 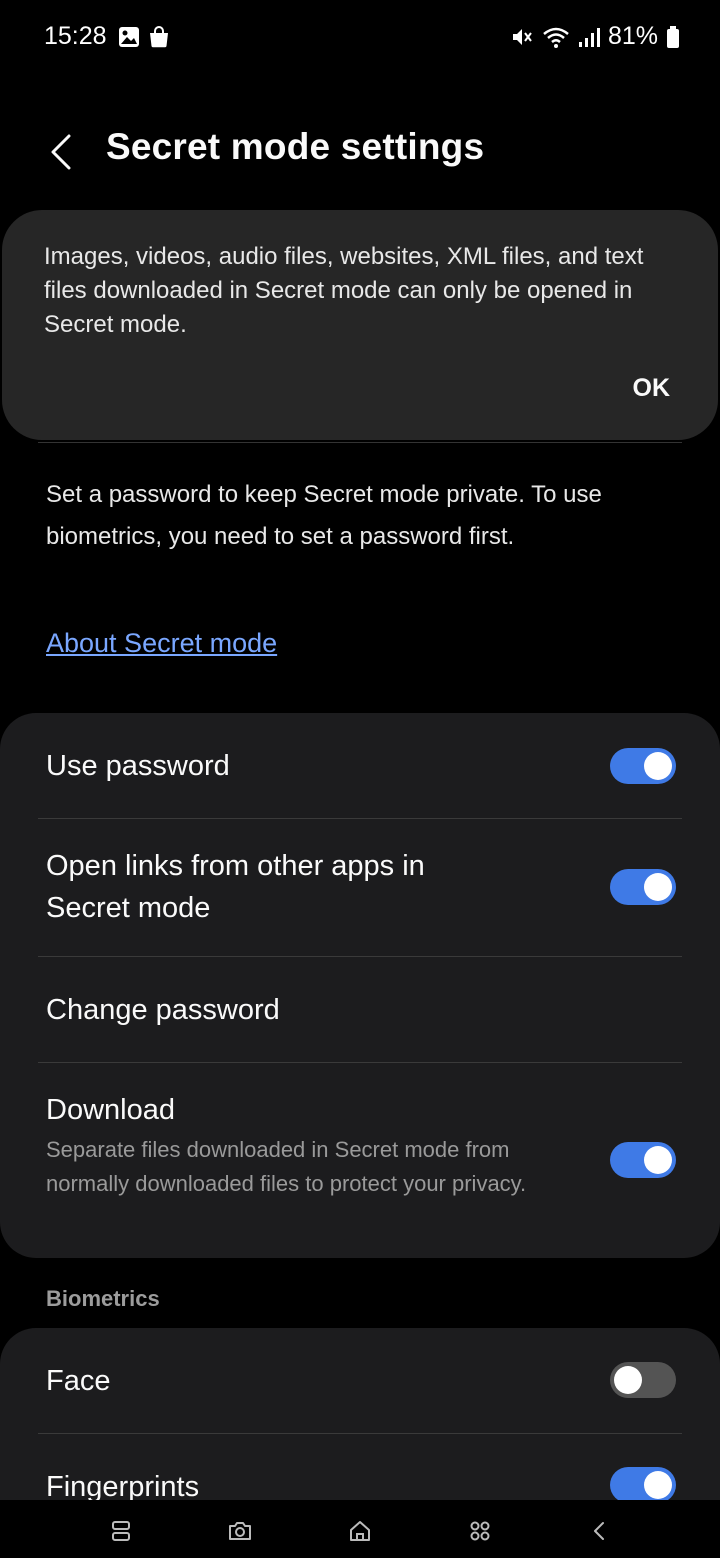 I want to click on mute-icon, so click(x=522, y=36).